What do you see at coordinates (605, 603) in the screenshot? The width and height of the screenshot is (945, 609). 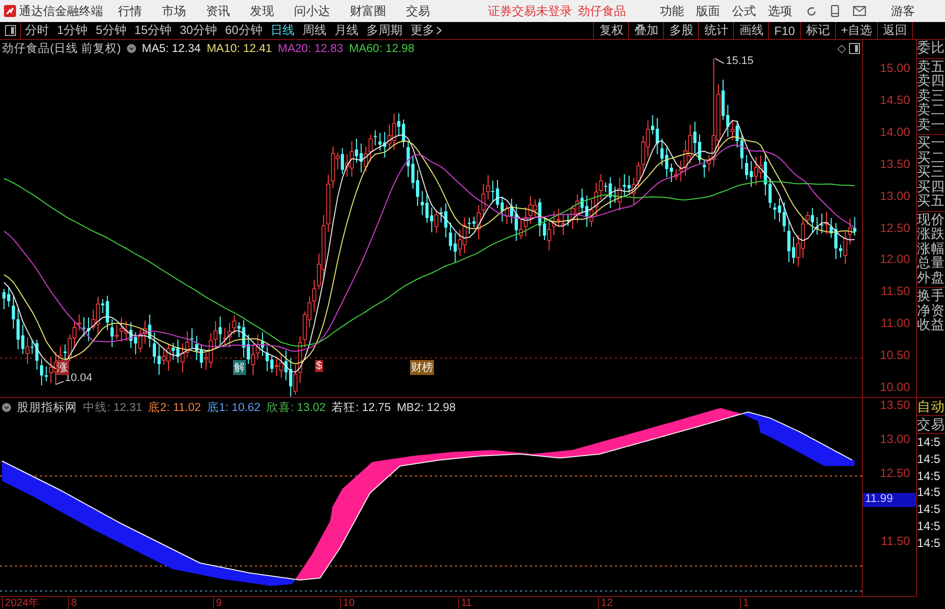 I see `time-axis-label: 12` at bounding box center [605, 603].